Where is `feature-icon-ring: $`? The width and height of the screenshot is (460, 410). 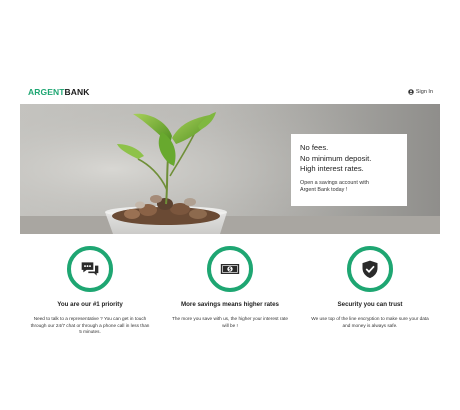 feature-icon-ring: $ is located at coordinates (230, 269).